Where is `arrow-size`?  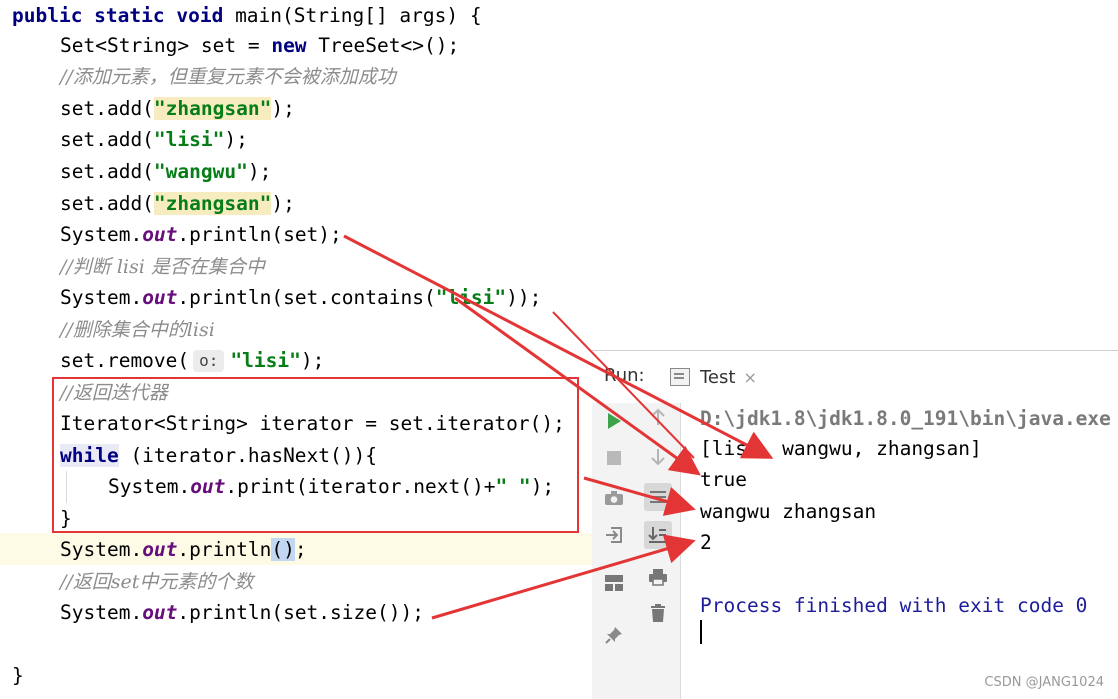
arrow-size is located at coordinates (563, 577).